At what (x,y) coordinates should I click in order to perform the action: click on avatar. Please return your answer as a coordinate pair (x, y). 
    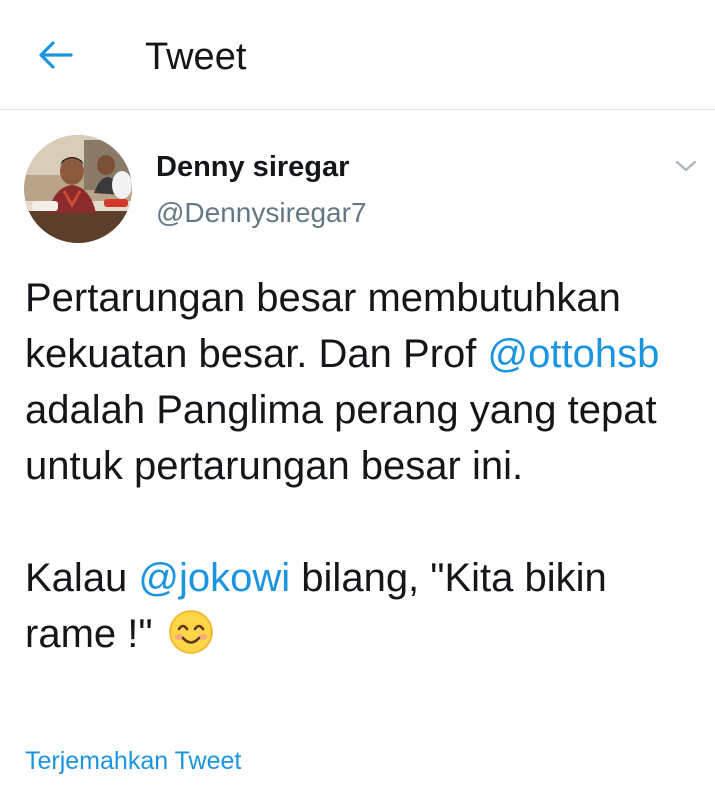
    Looking at the image, I should click on (78, 189).